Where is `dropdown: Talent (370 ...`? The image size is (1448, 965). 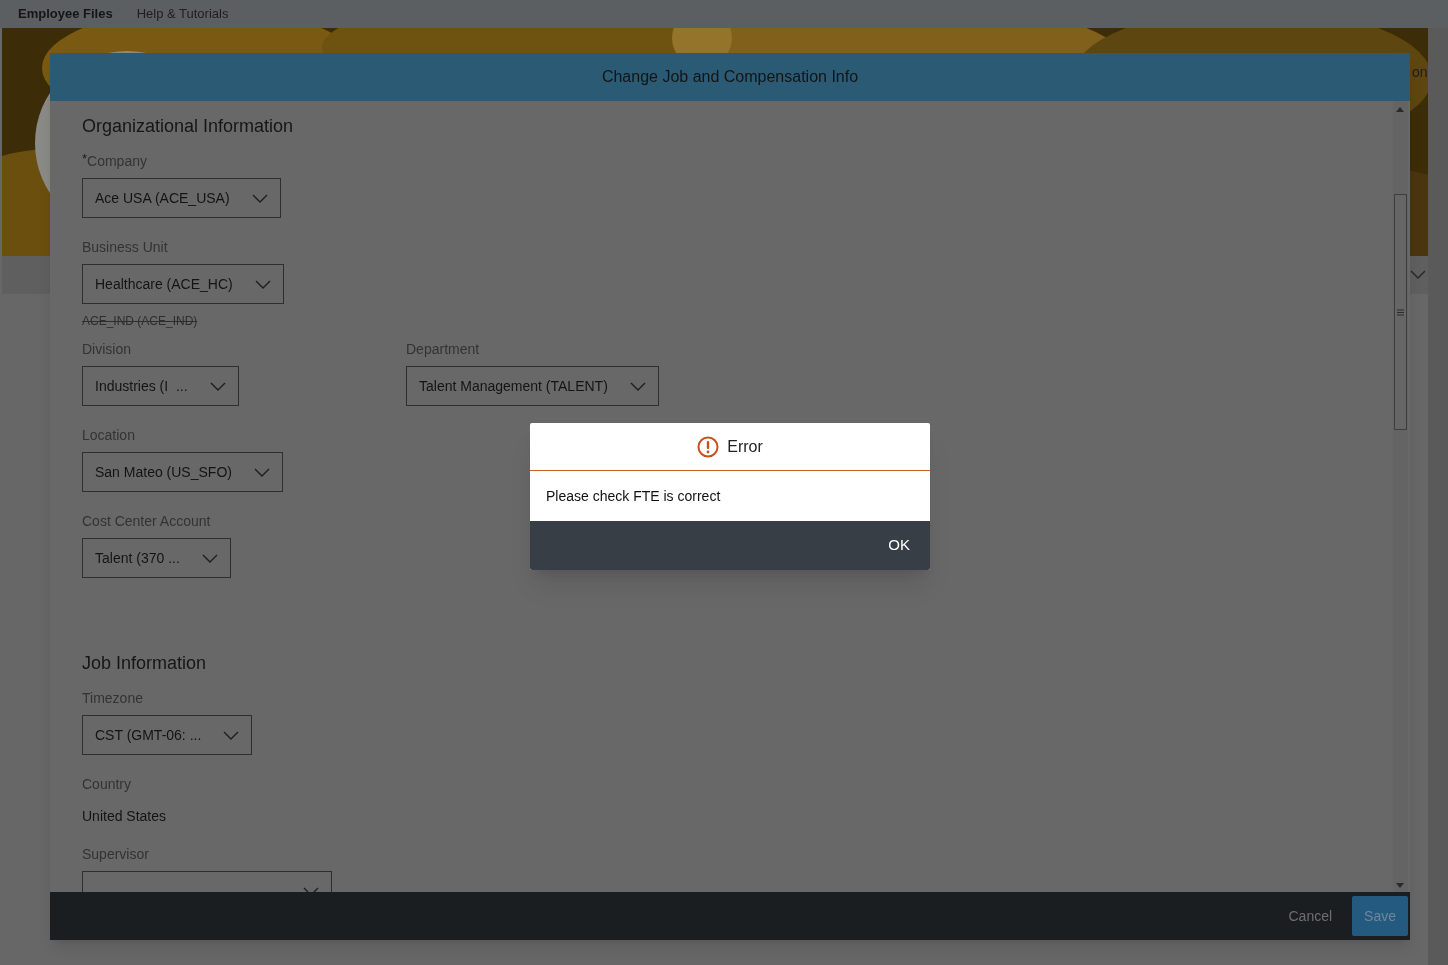 dropdown: Talent (370 ... is located at coordinates (156, 558).